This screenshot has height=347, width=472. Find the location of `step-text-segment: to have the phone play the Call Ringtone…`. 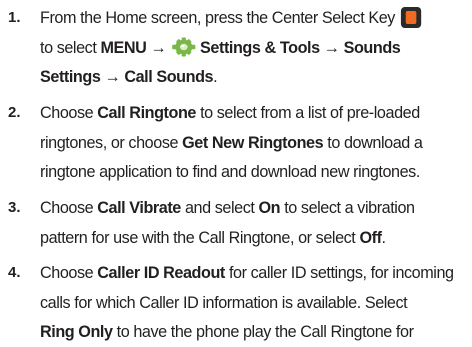

step-text-segment: to have the phone play the Call Ringtone… is located at coordinates (263, 331).